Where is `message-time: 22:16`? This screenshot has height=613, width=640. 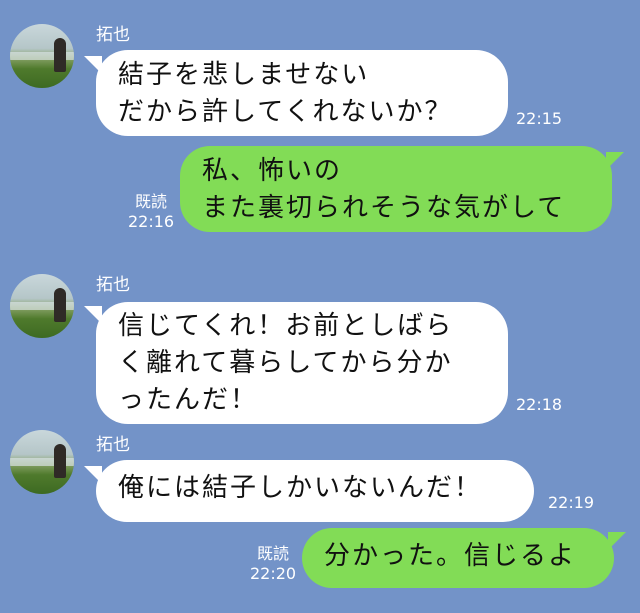
message-time: 22:16 is located at coordinates (151, 221).